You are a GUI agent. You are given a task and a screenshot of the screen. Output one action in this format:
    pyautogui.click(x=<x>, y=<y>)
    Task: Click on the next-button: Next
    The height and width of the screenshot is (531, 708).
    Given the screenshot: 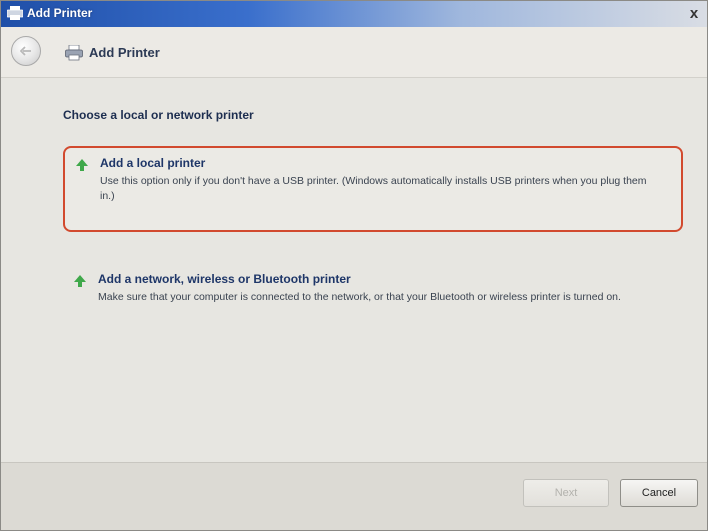 What is the action you would take?
    pyautogui.click(x=566, y=493)
    